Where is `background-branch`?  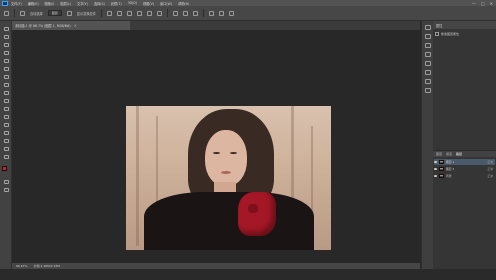 background-branch is located at coordinates (137, 176).